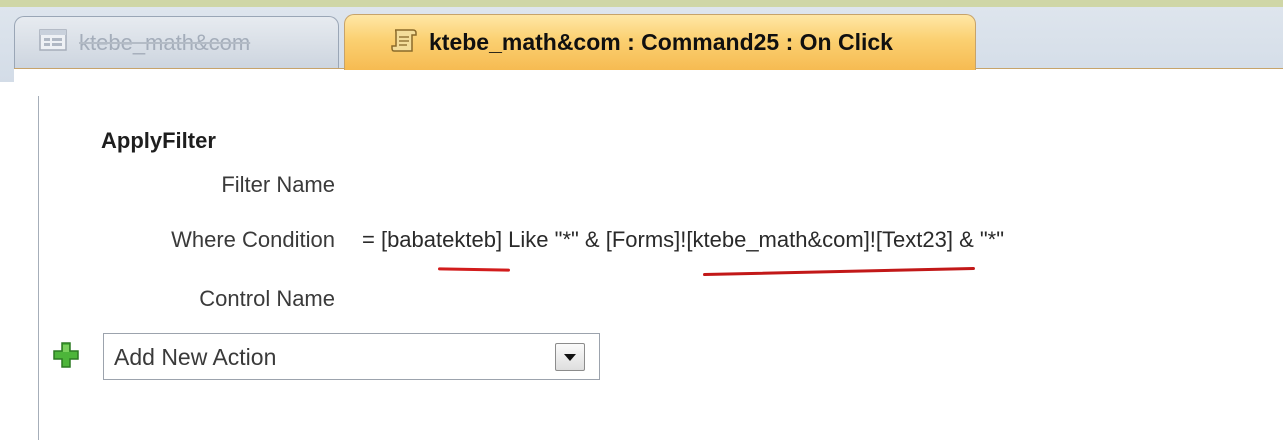 This screenshot has width=1283, height=441. I want to click on macro-scroll-icon, so click(404, 42).